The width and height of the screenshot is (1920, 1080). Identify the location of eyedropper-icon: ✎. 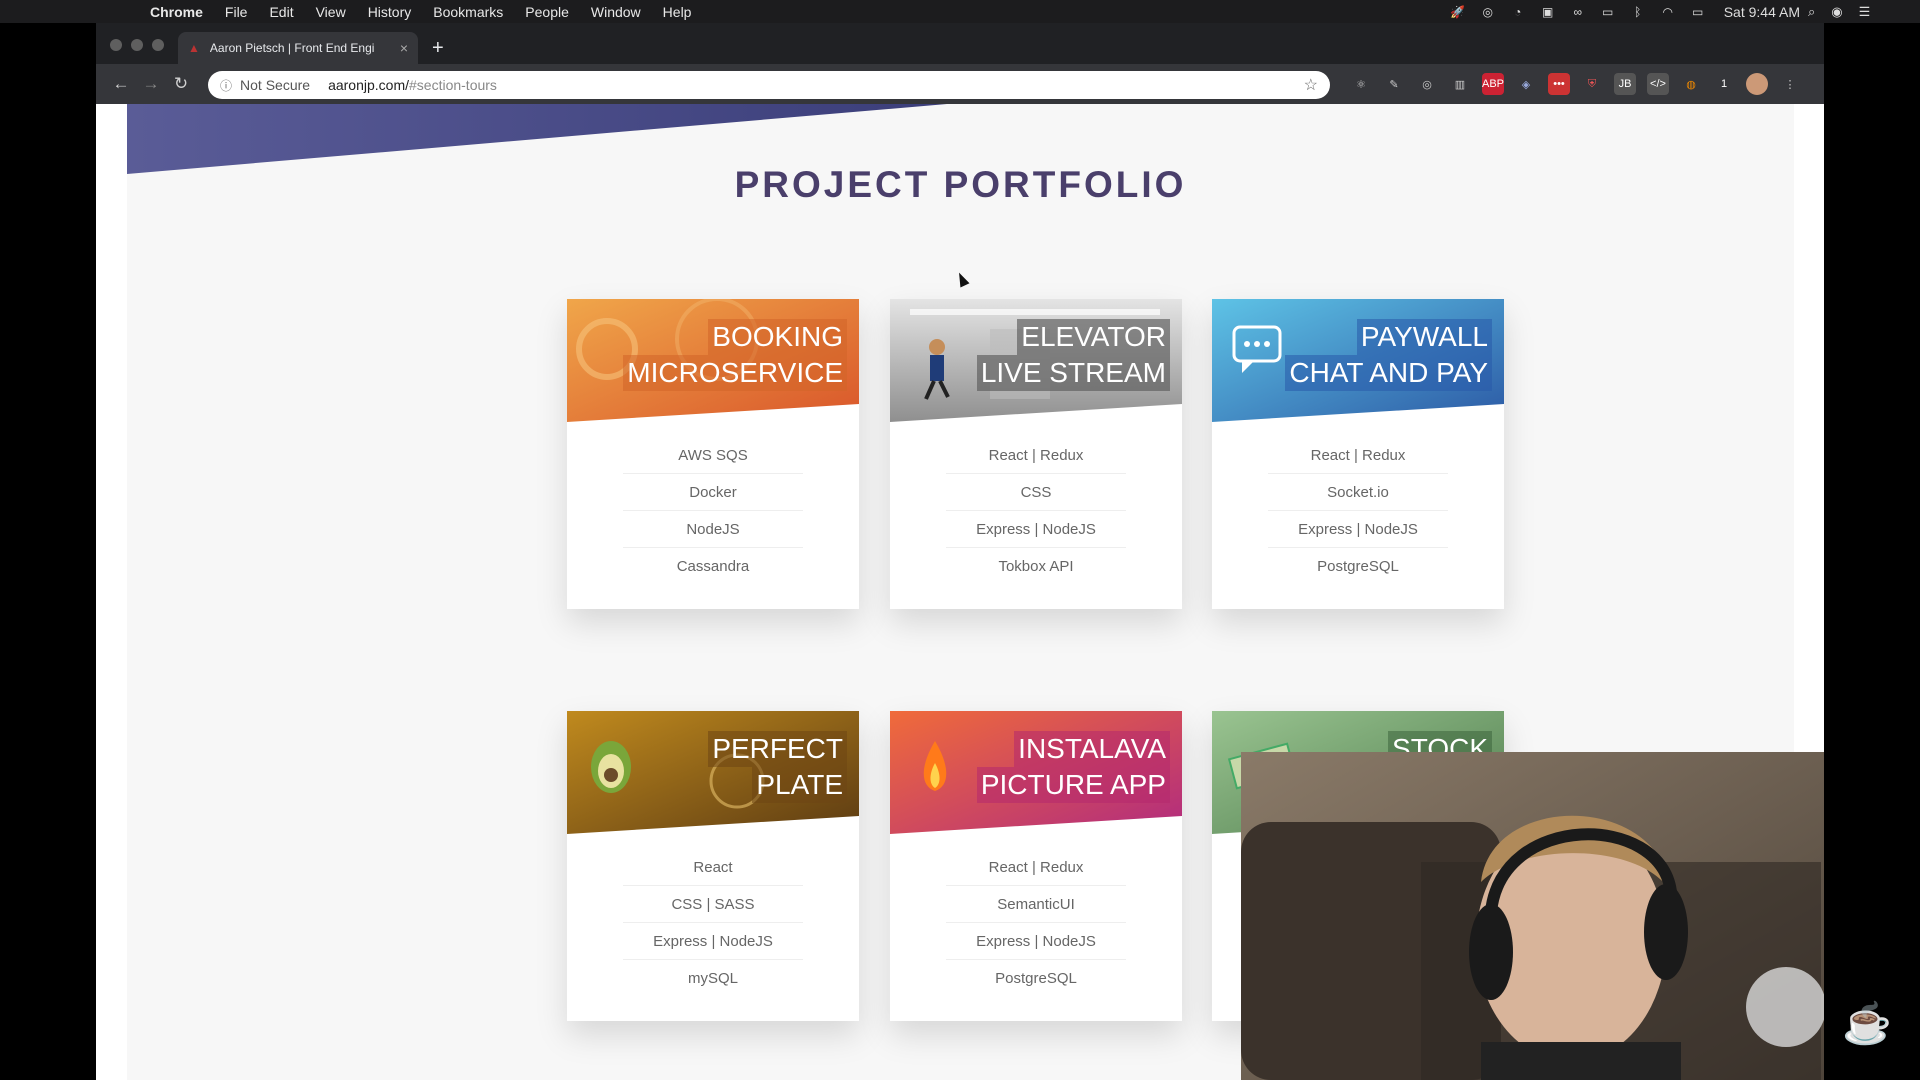
(1394, 84).